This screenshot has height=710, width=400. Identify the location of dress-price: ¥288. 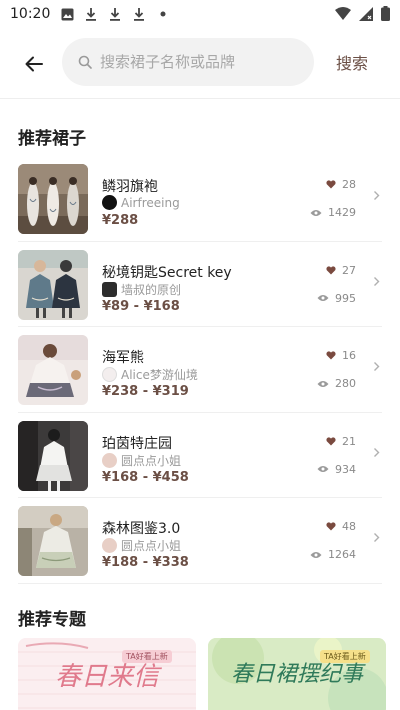
(120, 220).